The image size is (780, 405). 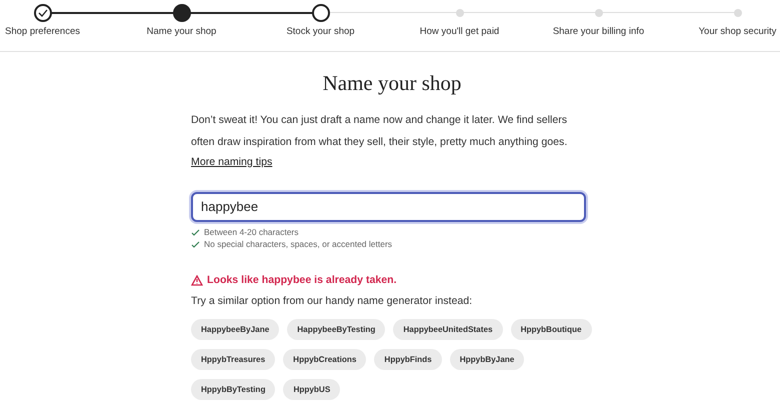 I want to click on suggestion-chip: HppybByJane, so click(x=487, y=359).